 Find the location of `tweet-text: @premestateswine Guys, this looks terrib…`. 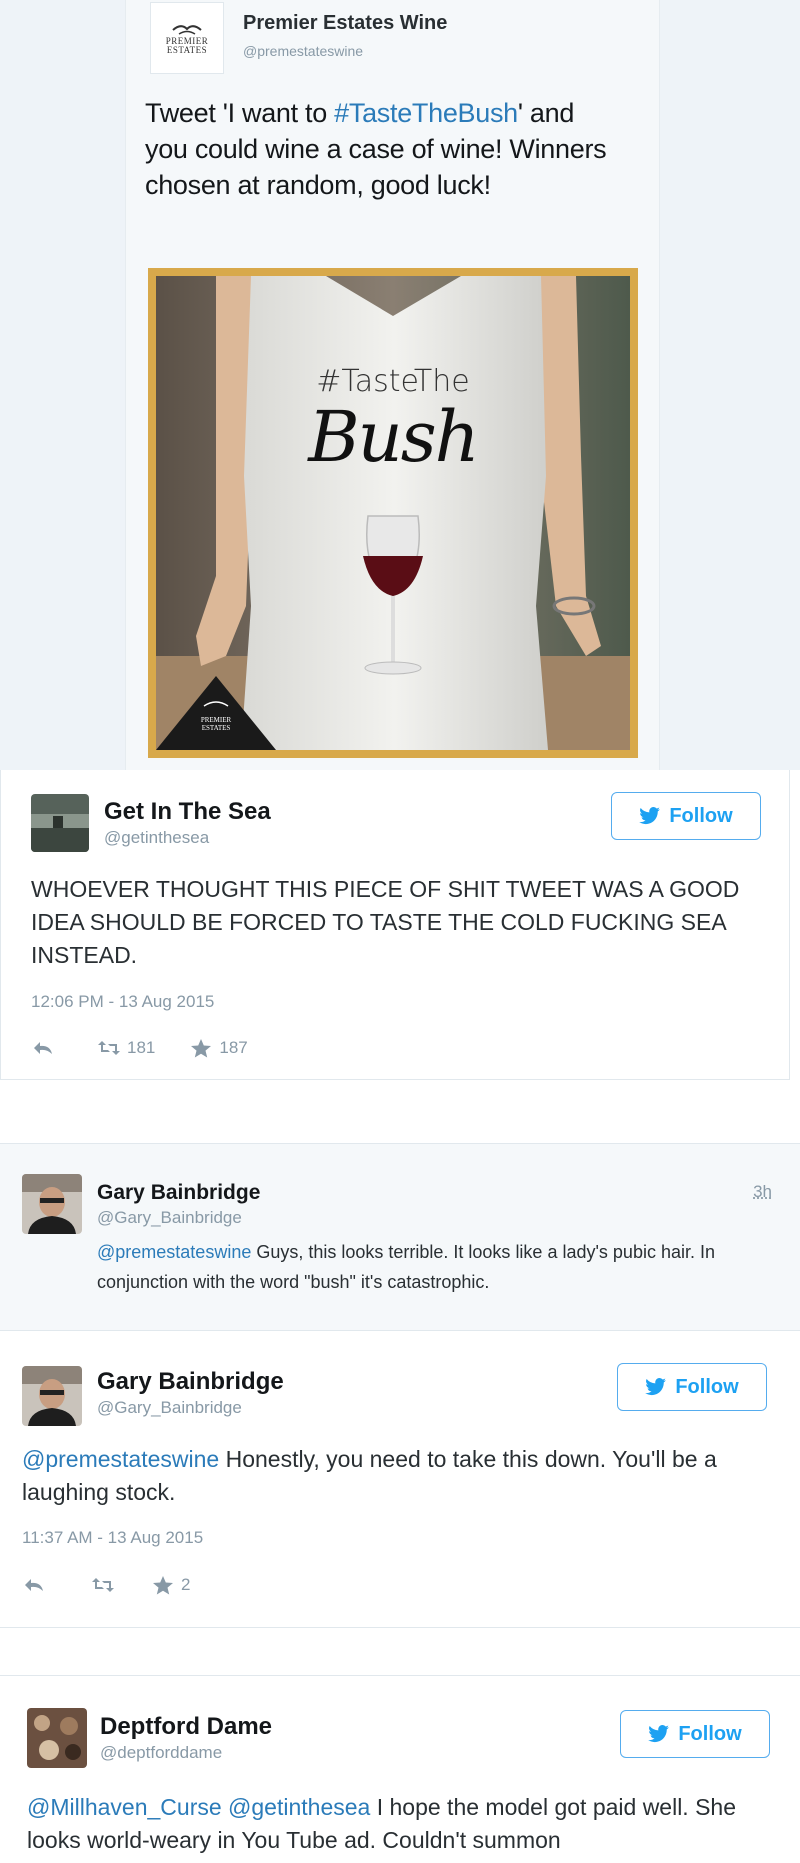

tweet-text: @premestateswine Guys, this looks terrib… is located at coordinates (437, 1267).